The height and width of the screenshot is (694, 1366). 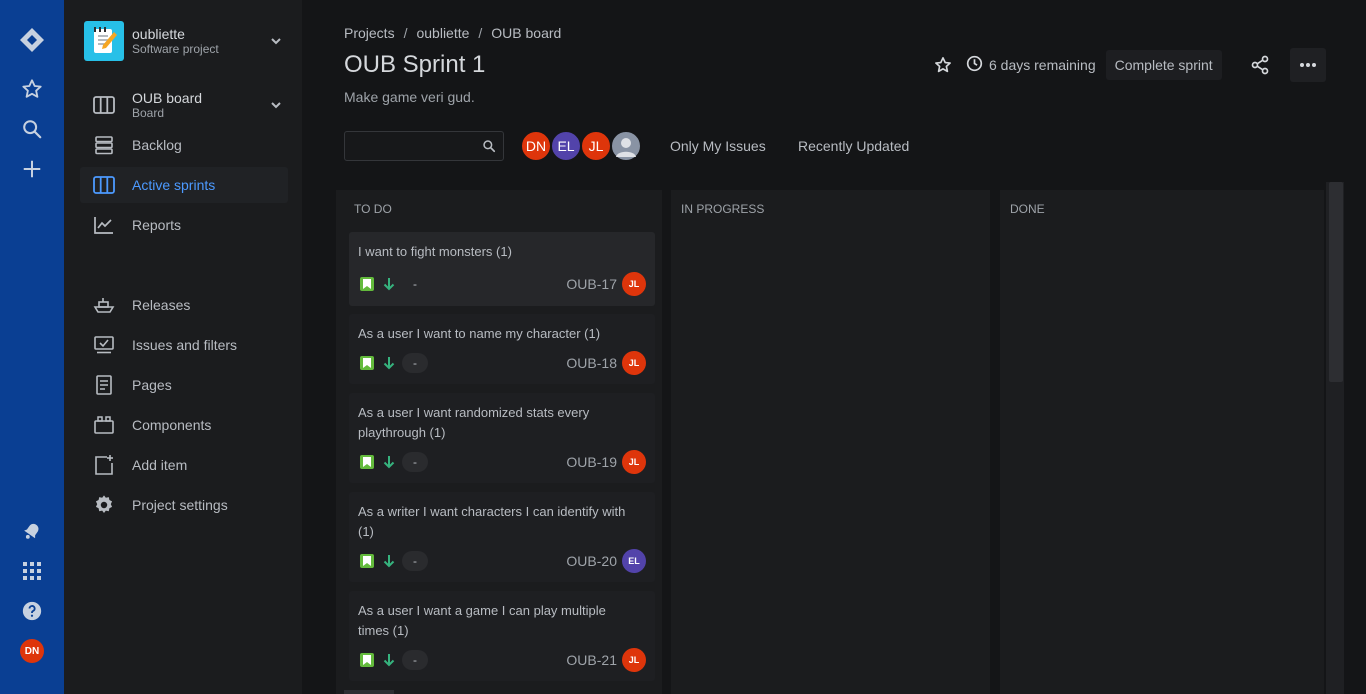 I want to click on project-avatar, so click(x=104, y=41).